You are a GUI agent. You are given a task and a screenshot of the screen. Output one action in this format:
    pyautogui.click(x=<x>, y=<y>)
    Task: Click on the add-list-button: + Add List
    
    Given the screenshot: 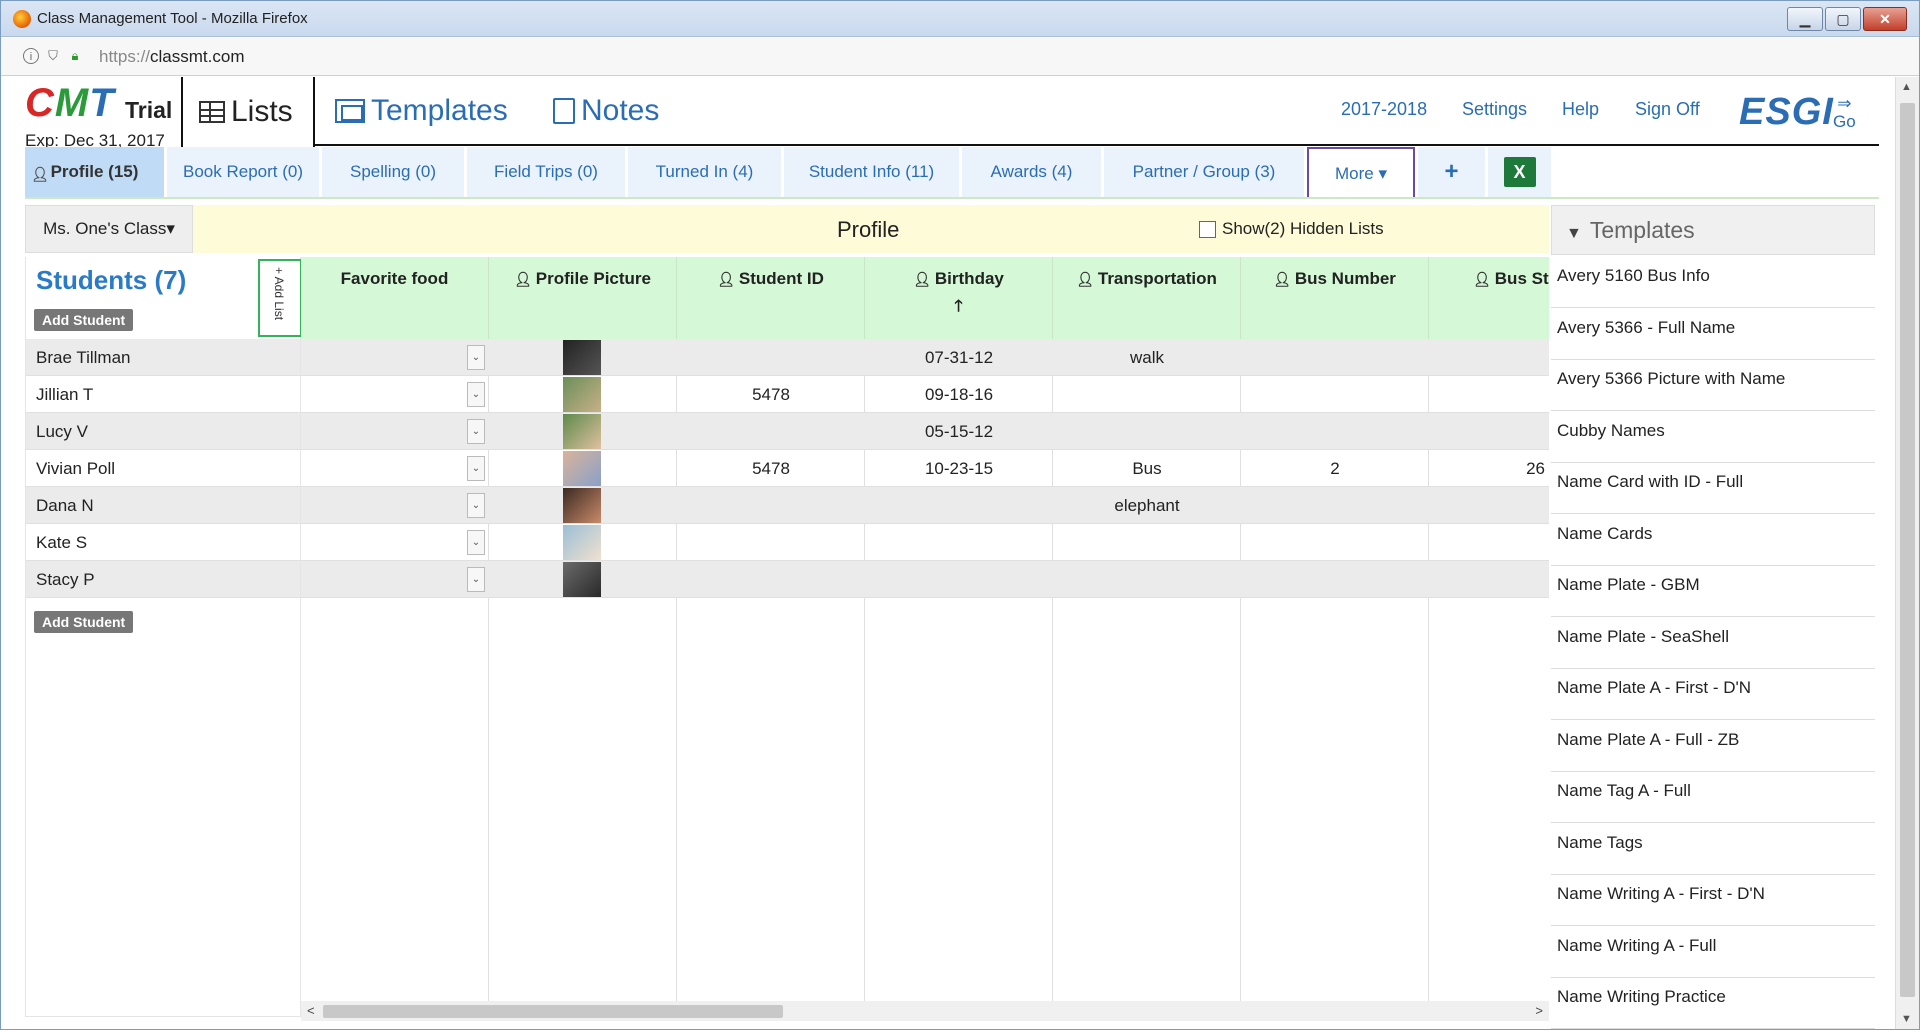 What is the action you would take?
    pyautogui.click(x=280, y=298)
    